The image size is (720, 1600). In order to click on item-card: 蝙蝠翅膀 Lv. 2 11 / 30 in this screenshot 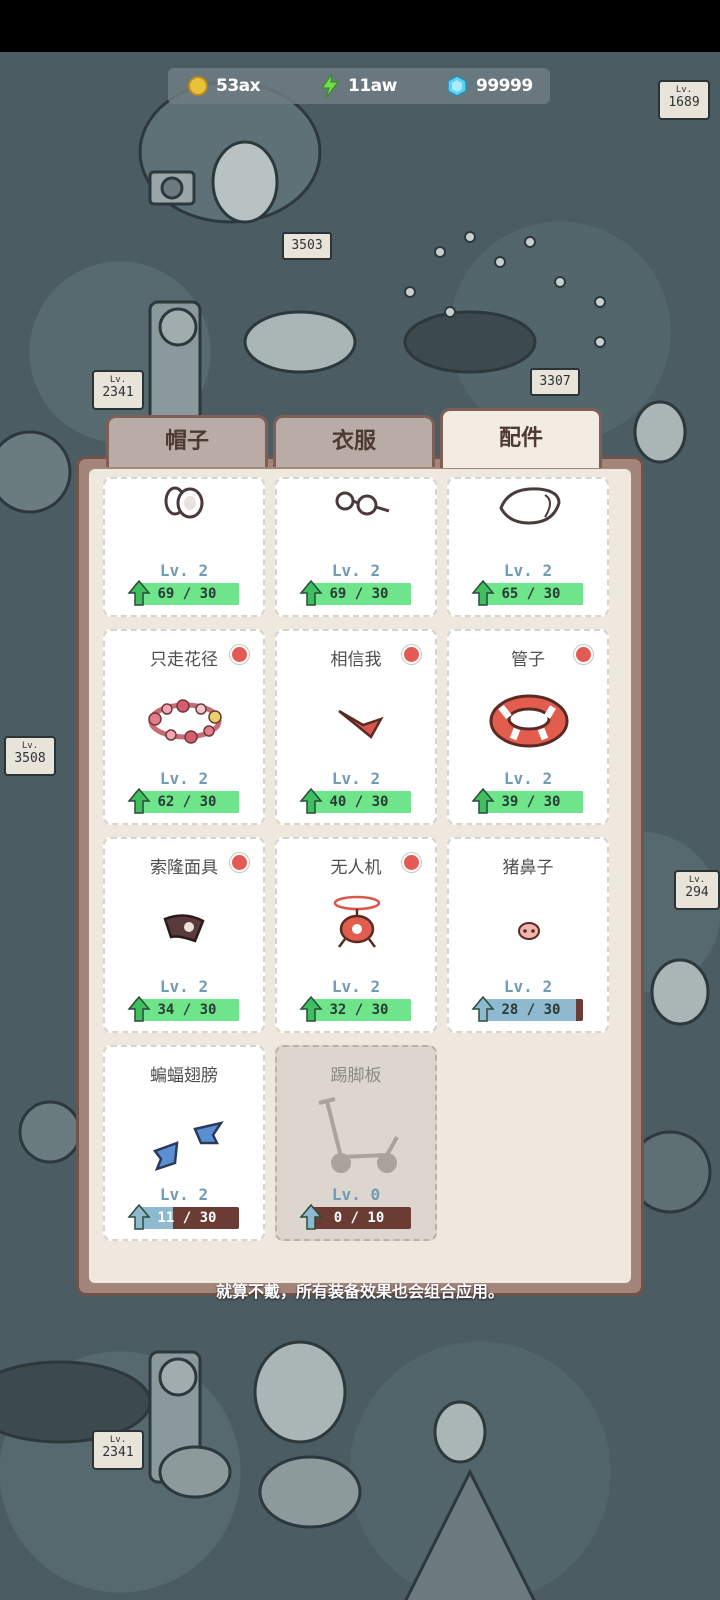, I will do `click(184, 1143)`.